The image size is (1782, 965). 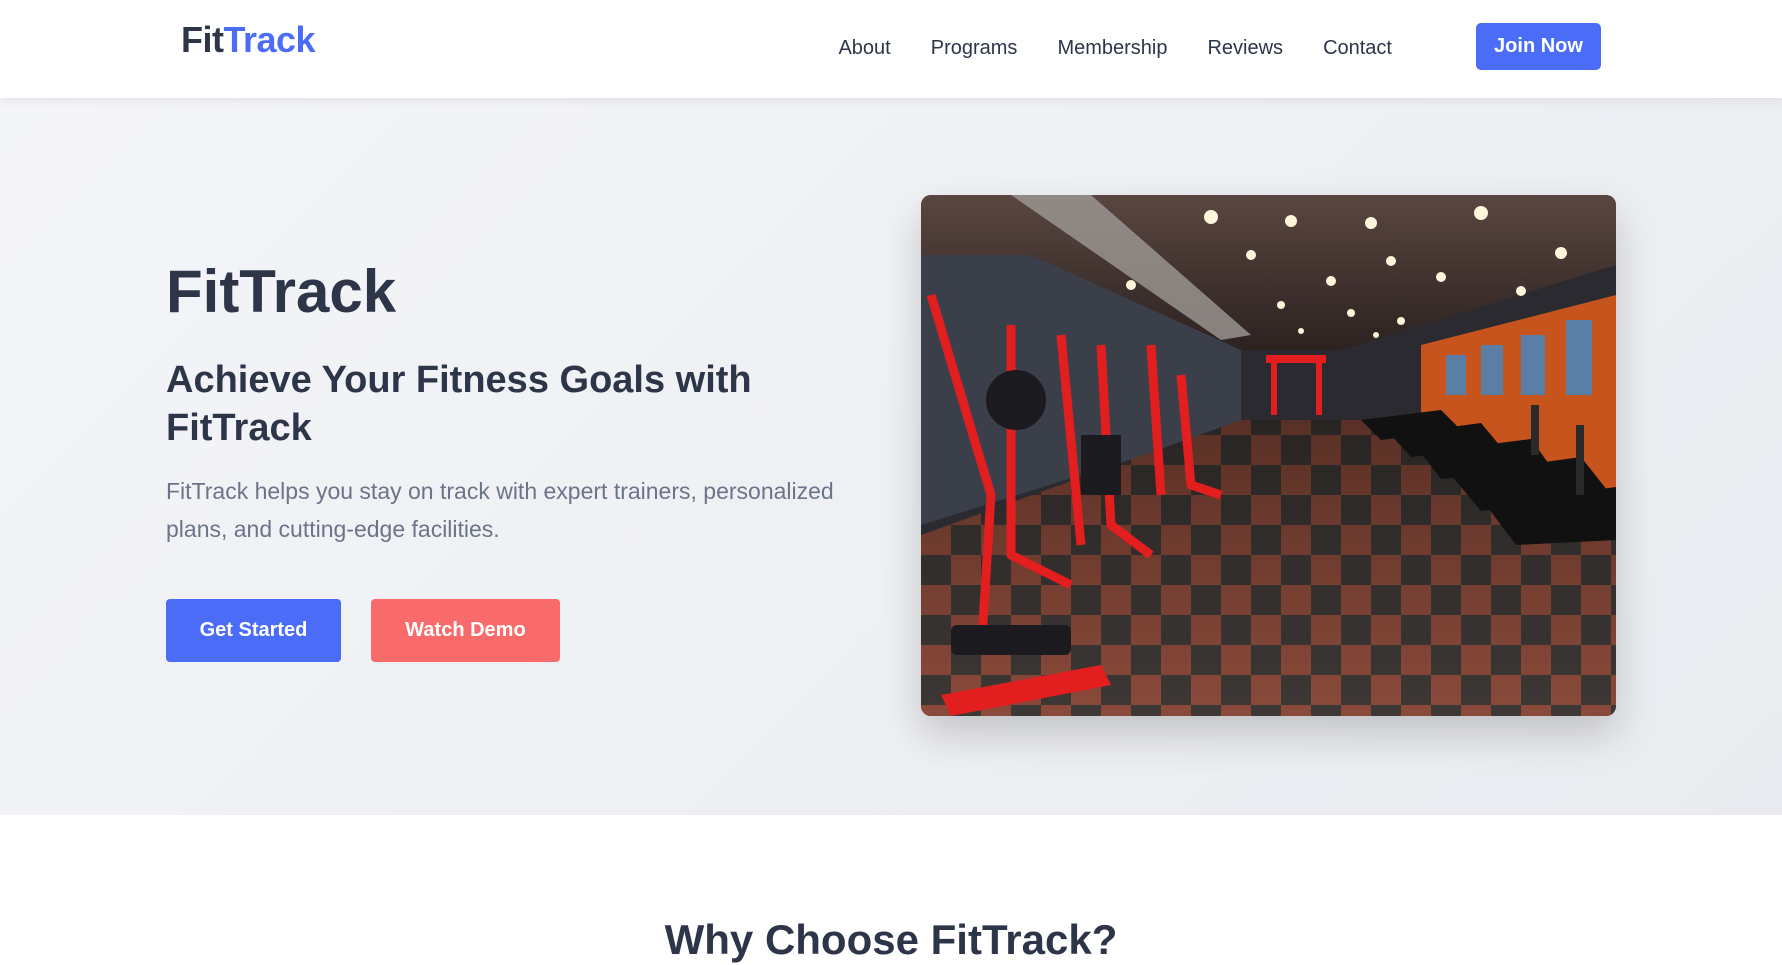 I want to click on hero-subtitle: Achieve Your Fitness Goals with FitTrack, so click(x=459, y=404).